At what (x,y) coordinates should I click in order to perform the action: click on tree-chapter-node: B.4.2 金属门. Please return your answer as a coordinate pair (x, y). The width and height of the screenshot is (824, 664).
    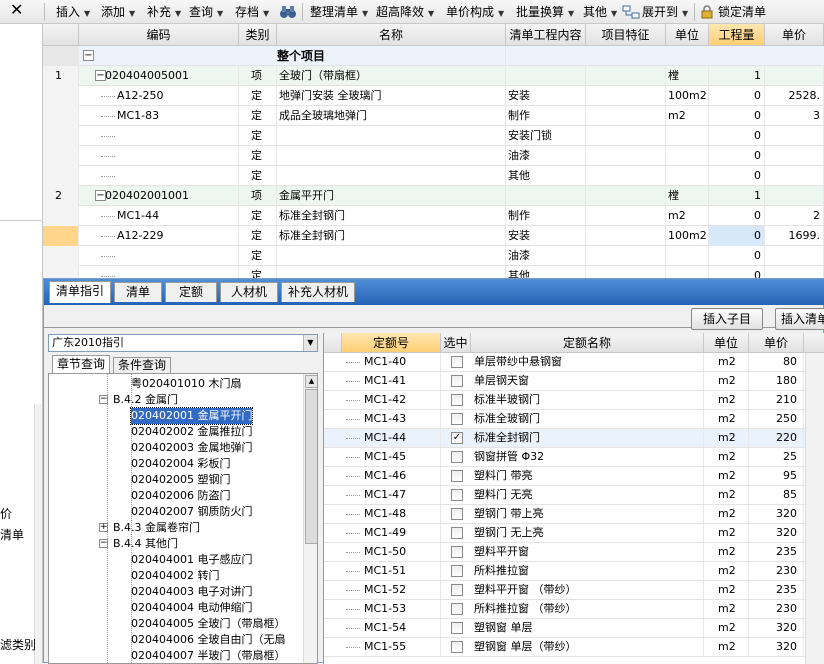
    Looking at the image, I should click on (145, 400).